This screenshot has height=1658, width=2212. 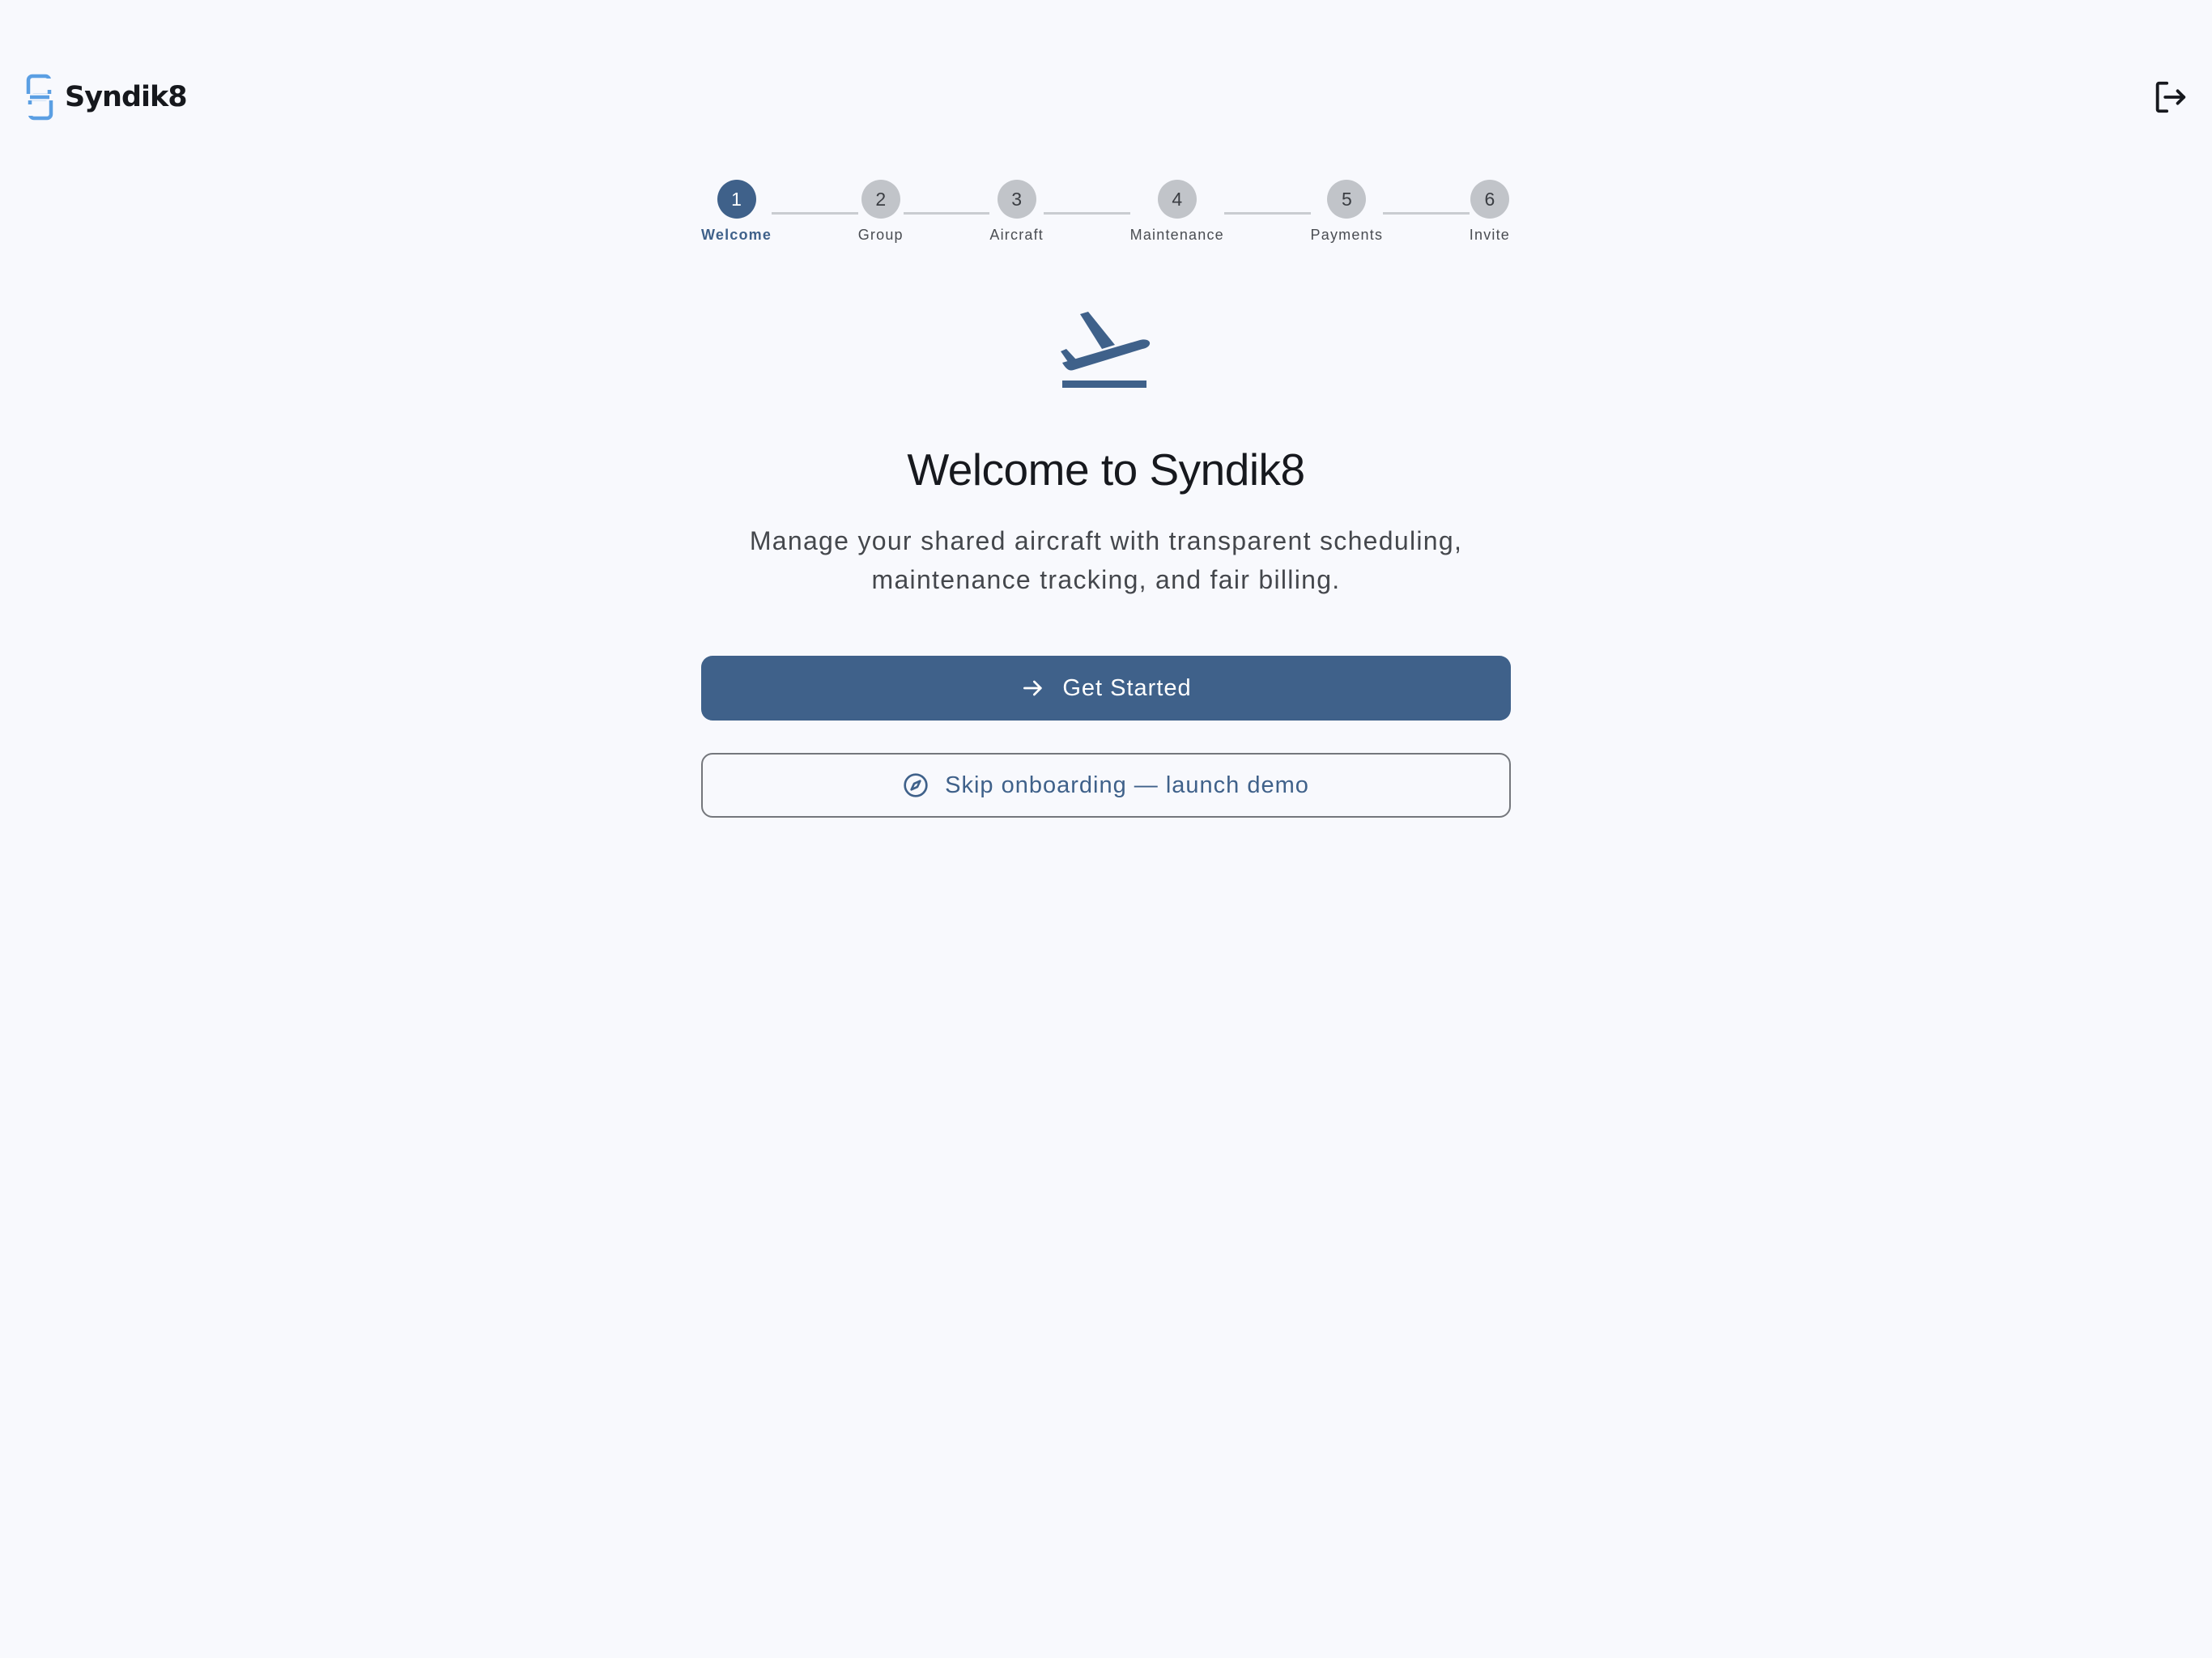 I want to click on step-payments: 5 Payments, so click(x=1347, y=212).